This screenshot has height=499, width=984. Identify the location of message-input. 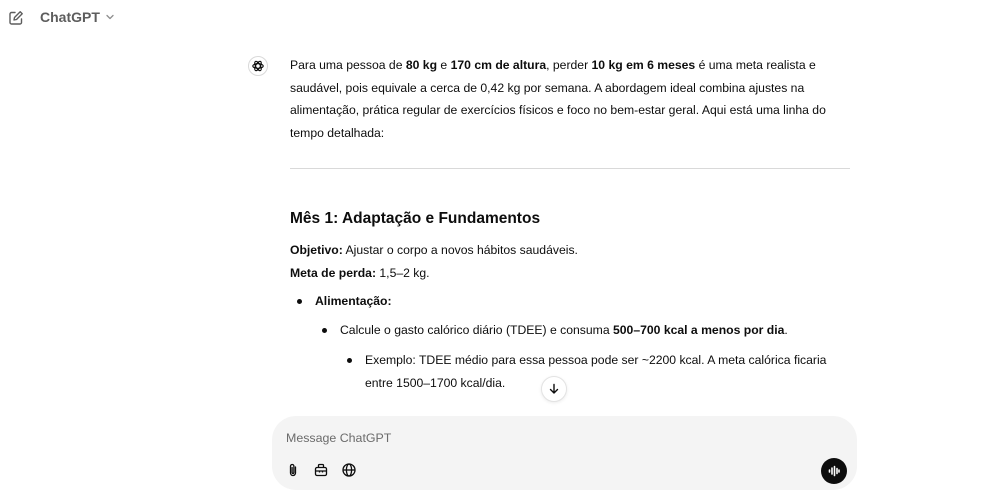
(546, 438).